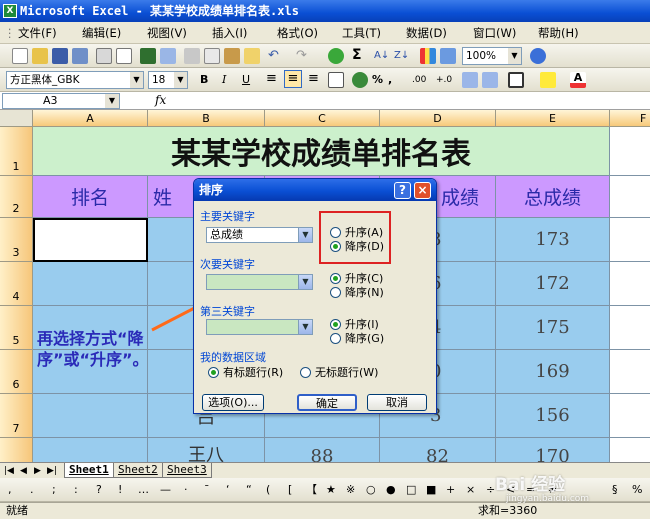 The width and height of the screenshot is (650, 519). I want to click on primary-key-label: 主要关键字, so click(227, 216).